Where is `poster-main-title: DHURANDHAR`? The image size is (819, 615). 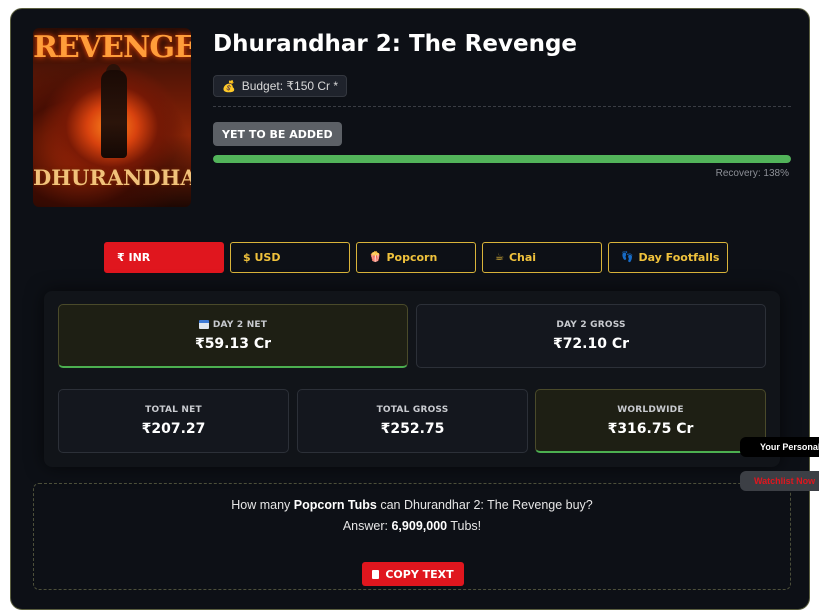
poster-main-title: DHURANDHAR is located at coordinates (112, 177).